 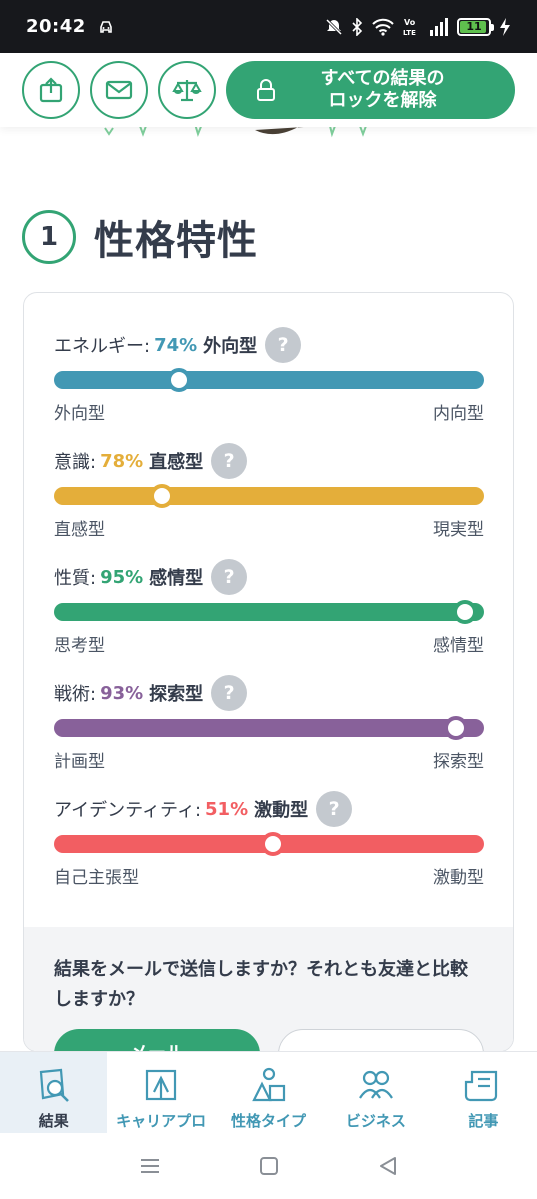 I want to click on battery-indicator: 11, so click(x=475, y=26).